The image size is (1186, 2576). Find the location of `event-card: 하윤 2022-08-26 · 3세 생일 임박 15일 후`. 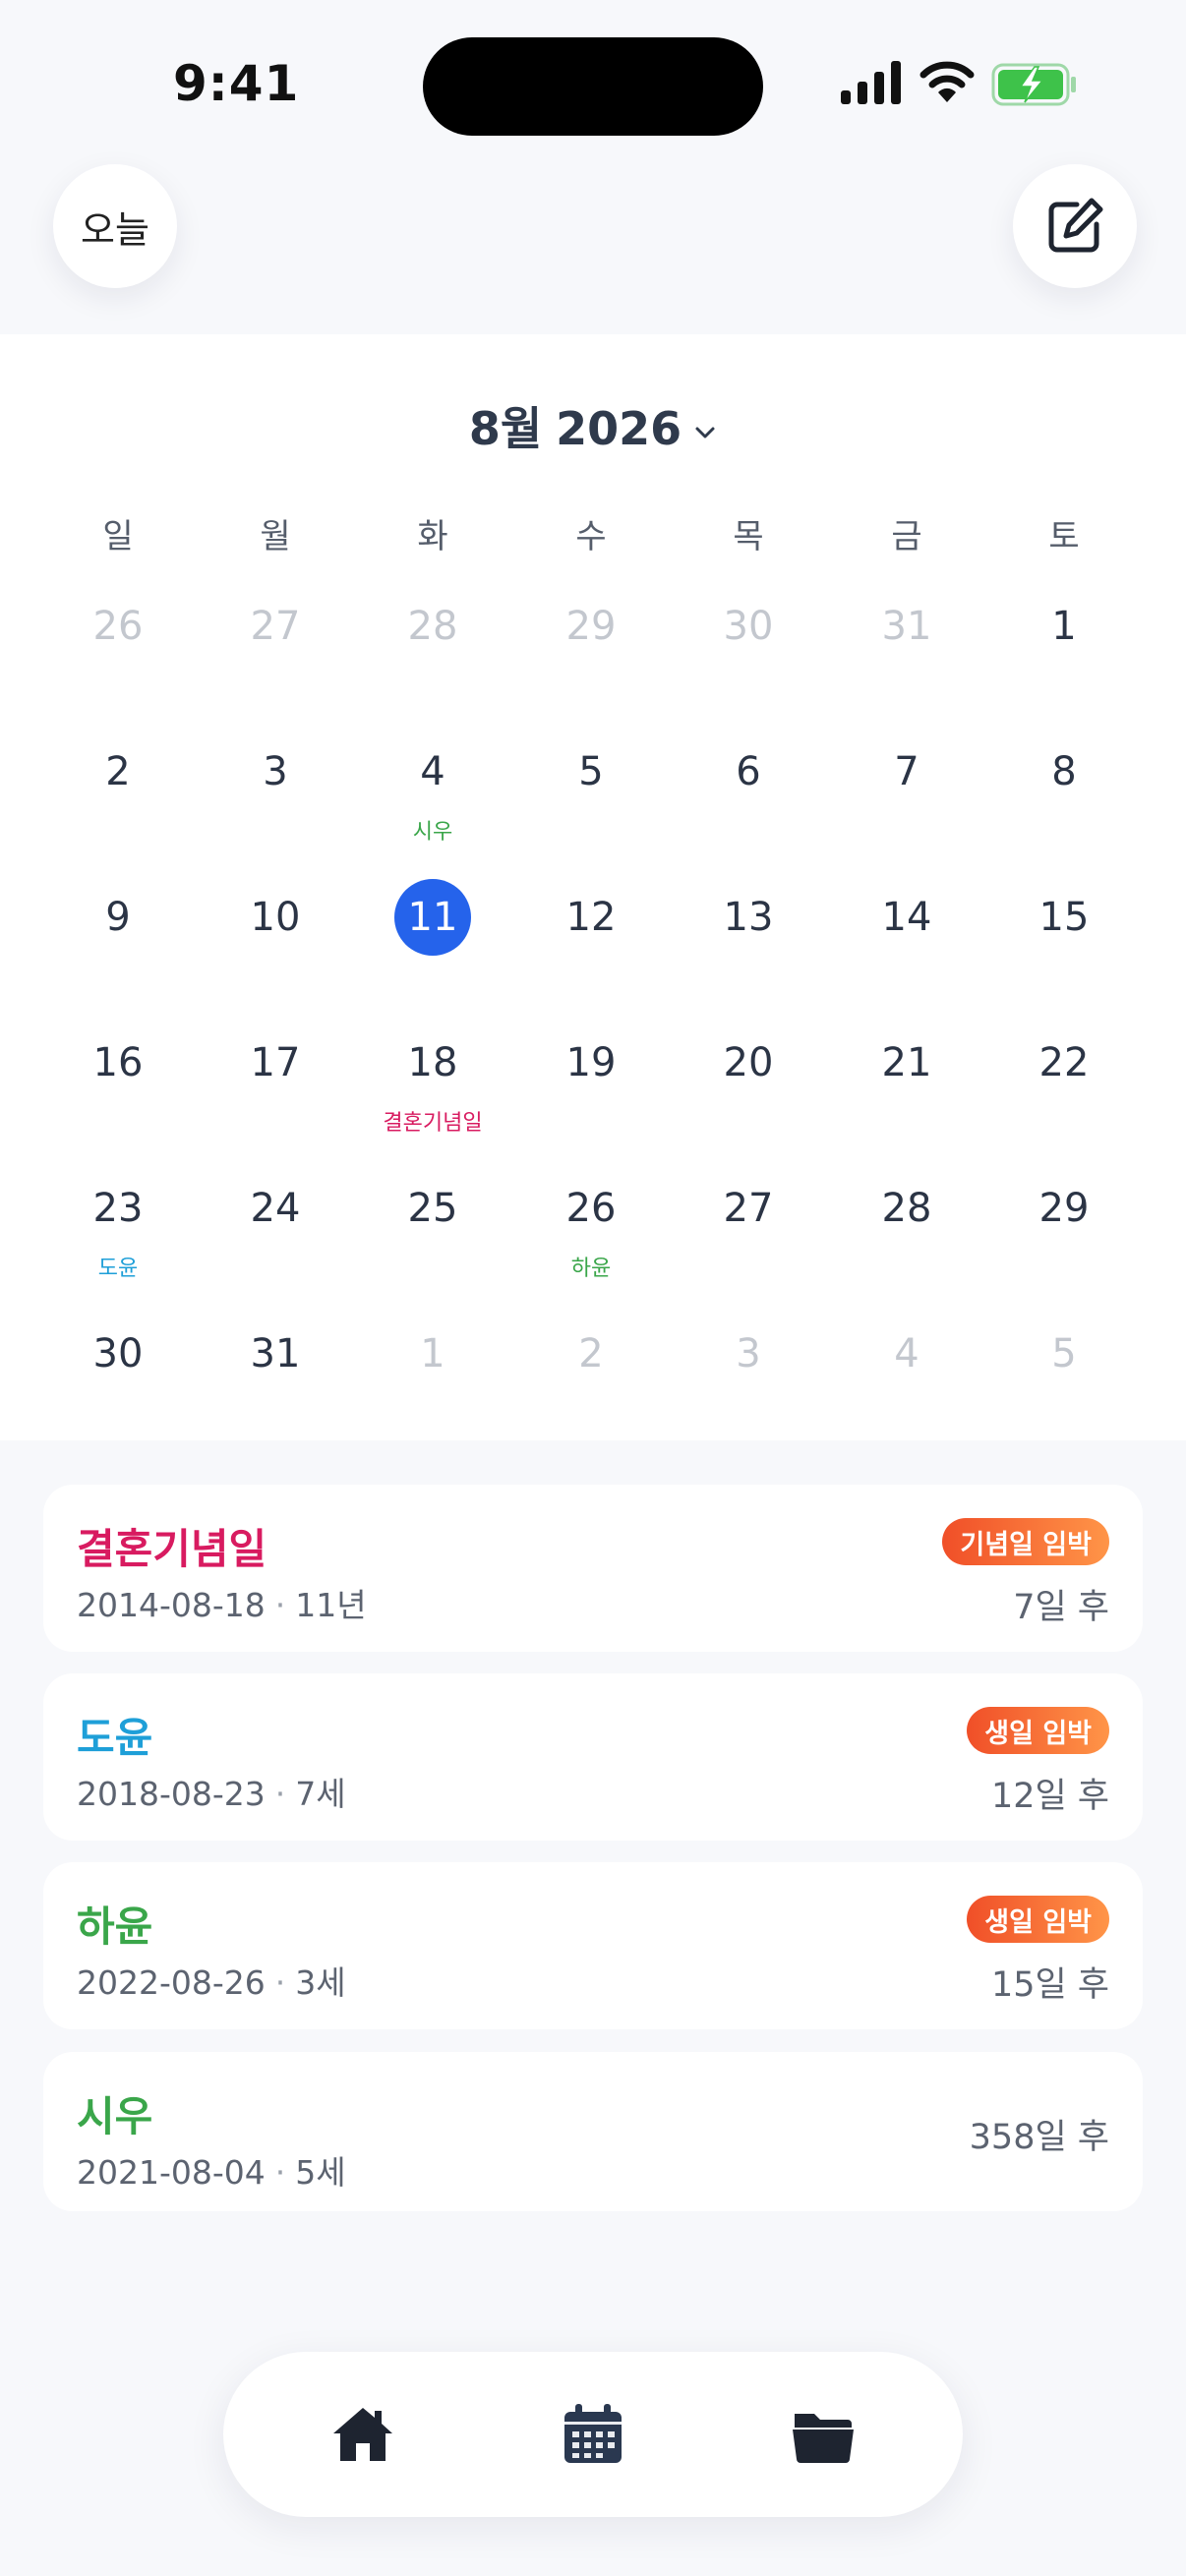

event-card: 하윤 2022-08-26 · 3세 생일 임박 15일 후 is located at coordinates (593, 1945).